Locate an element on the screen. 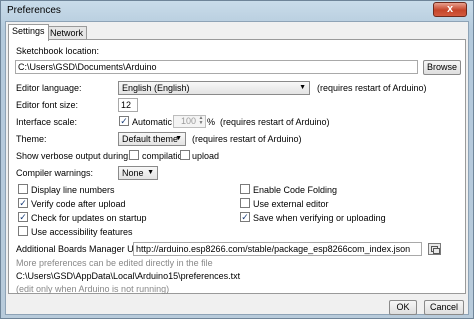  font-size-label: Editor font size: is located at coordinates (47, 105).